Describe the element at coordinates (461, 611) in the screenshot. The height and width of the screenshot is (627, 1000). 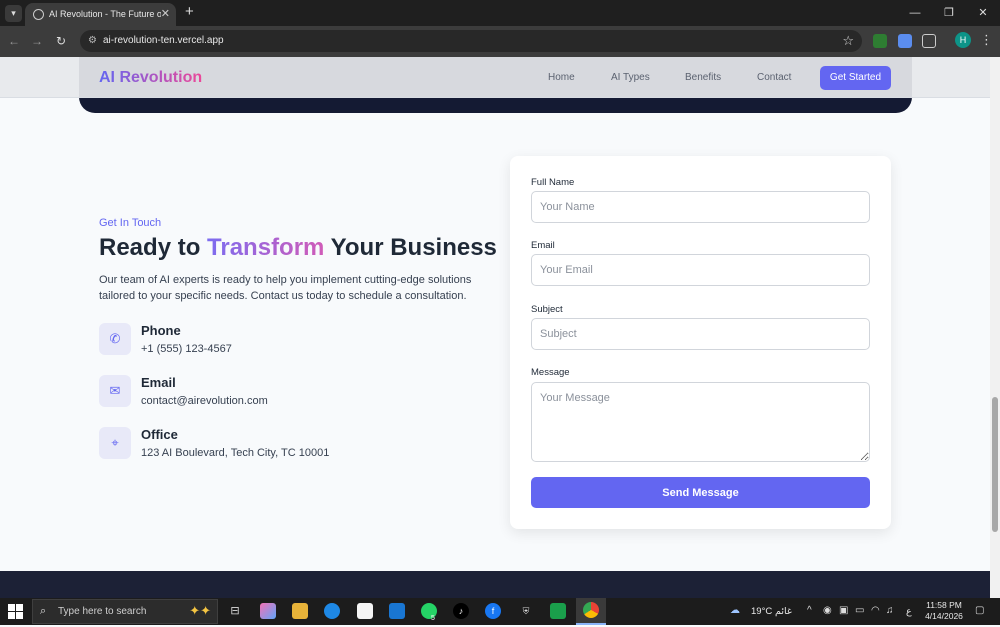
I see `tiktok-icon: ♪` at that location.